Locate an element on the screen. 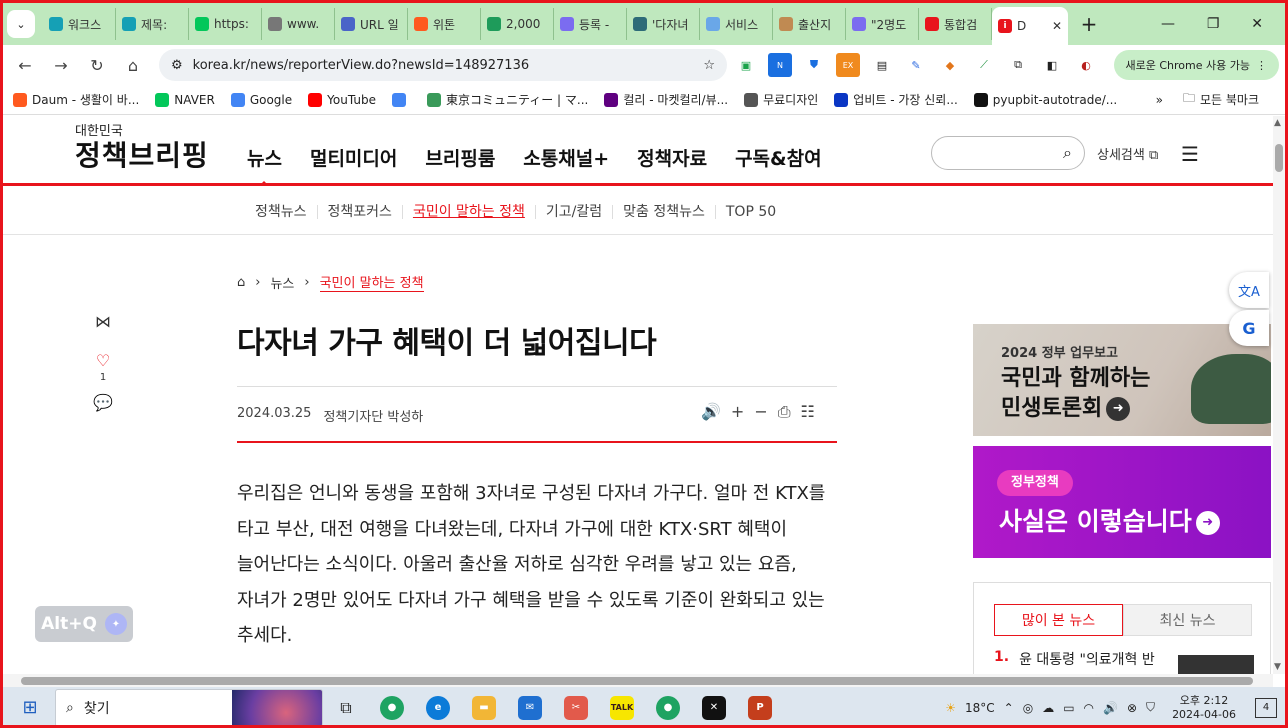  clock: 오후 2:12 2024-04-06 is located at coordinates (1204, 708).